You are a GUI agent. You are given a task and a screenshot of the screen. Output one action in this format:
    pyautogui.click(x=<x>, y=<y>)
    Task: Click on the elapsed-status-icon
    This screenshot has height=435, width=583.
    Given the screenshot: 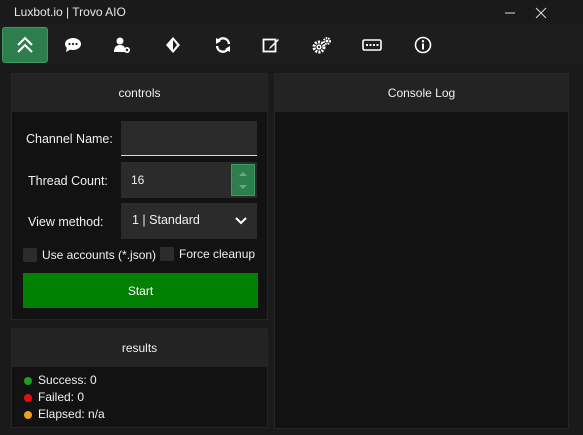 What is the action you would take?
    pyautogui.click(x=28, y=415)
    